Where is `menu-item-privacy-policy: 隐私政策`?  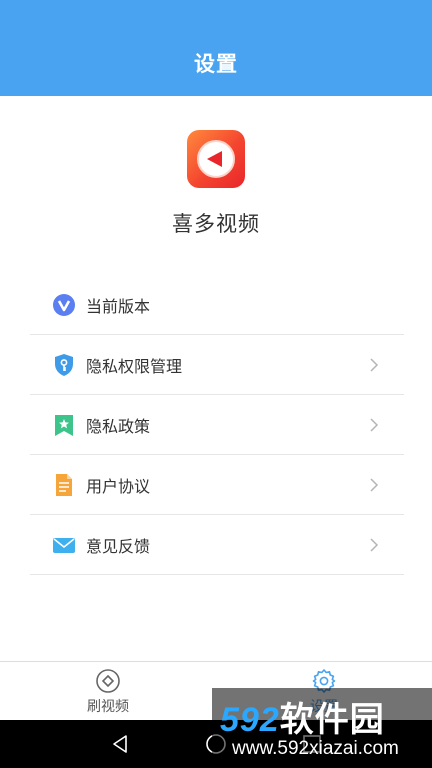 menu-item-privacy-policy: 隐私政策 is located at coordinates (217, 425).